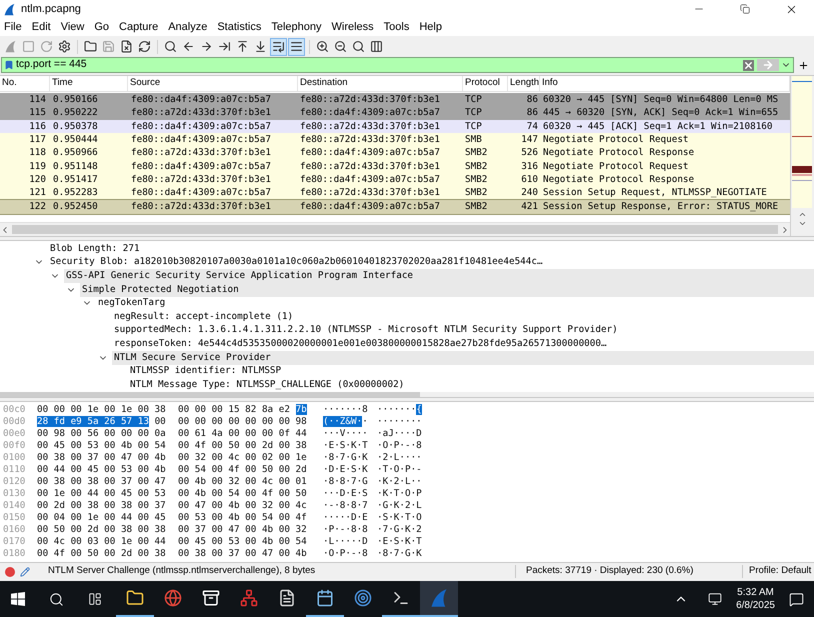 The height and width of the screenshot is (617, 814). What do you see at coordinates (89, 83) in the screenshot?
I see `column-header: Time` at bounding box center [89, 83].